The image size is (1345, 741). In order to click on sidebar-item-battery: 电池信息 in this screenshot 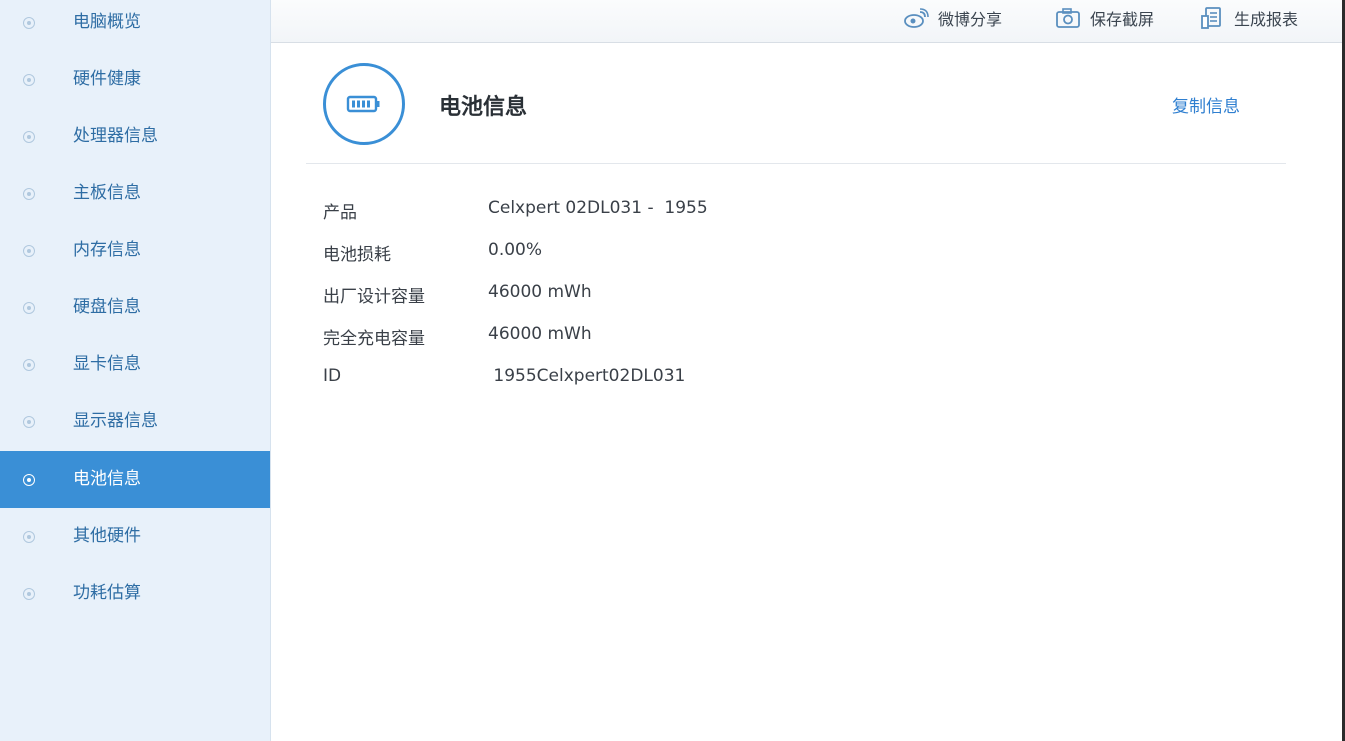, I will do `click(135, 479)`.